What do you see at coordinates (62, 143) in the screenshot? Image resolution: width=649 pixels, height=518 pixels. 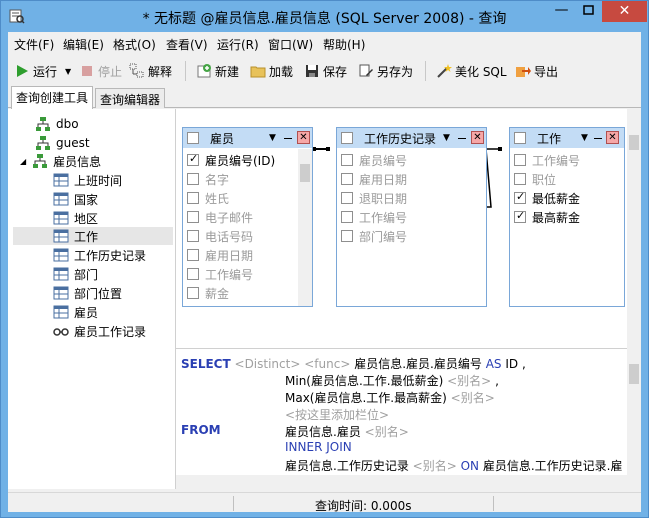 I see `tree-item-guest: guest` at bounding box center [62, 143].